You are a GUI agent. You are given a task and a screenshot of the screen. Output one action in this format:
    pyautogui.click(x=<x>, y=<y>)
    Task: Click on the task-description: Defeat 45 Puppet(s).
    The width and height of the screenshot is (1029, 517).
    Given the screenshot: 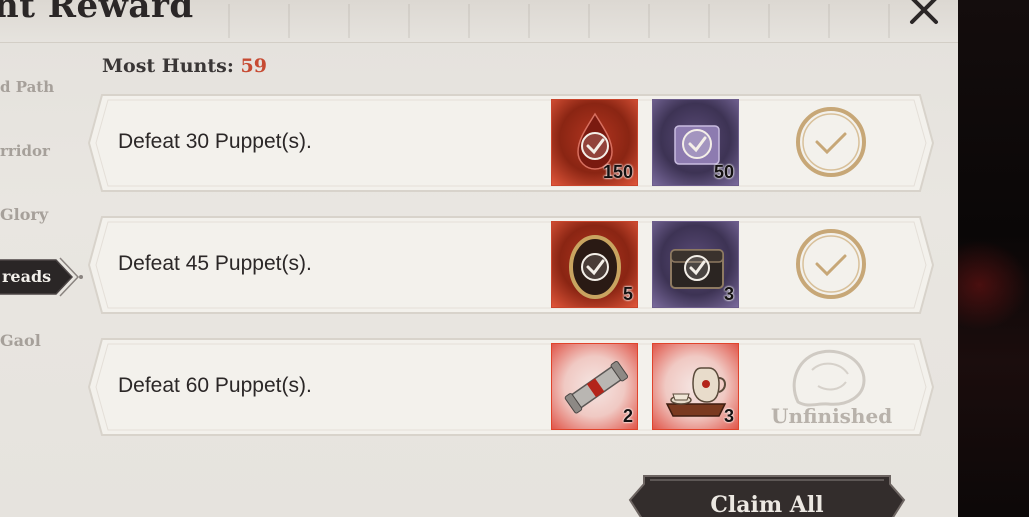 What is the action you would take?
    pyautogui.click(x=215, y=263)
    